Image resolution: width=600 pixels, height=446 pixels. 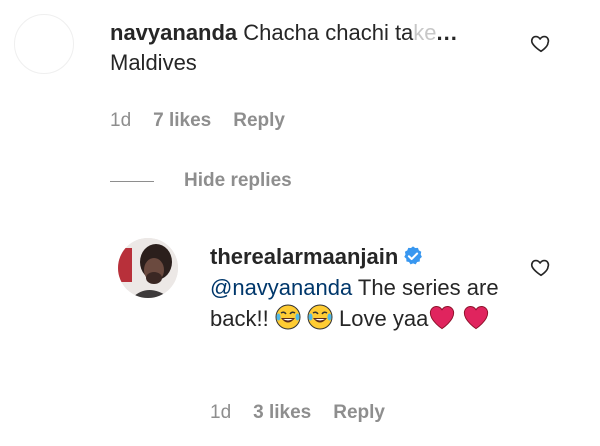 I want to click on reply-time: 1d, so click(x=221, y=412).